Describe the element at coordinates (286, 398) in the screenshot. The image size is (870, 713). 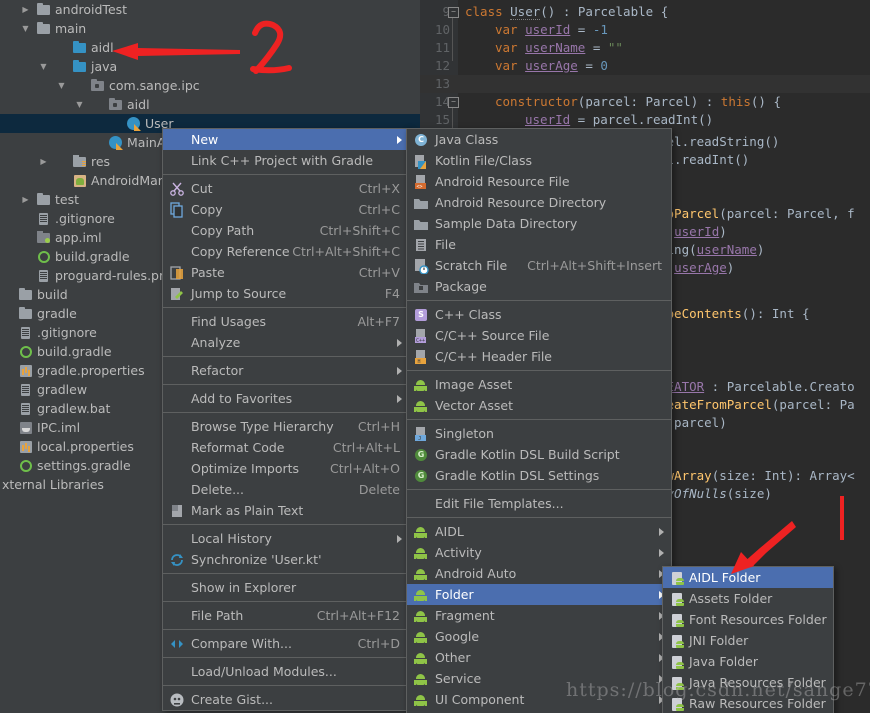
I see `menu-item-add-to-favorites: Add to Favorites` at that location.